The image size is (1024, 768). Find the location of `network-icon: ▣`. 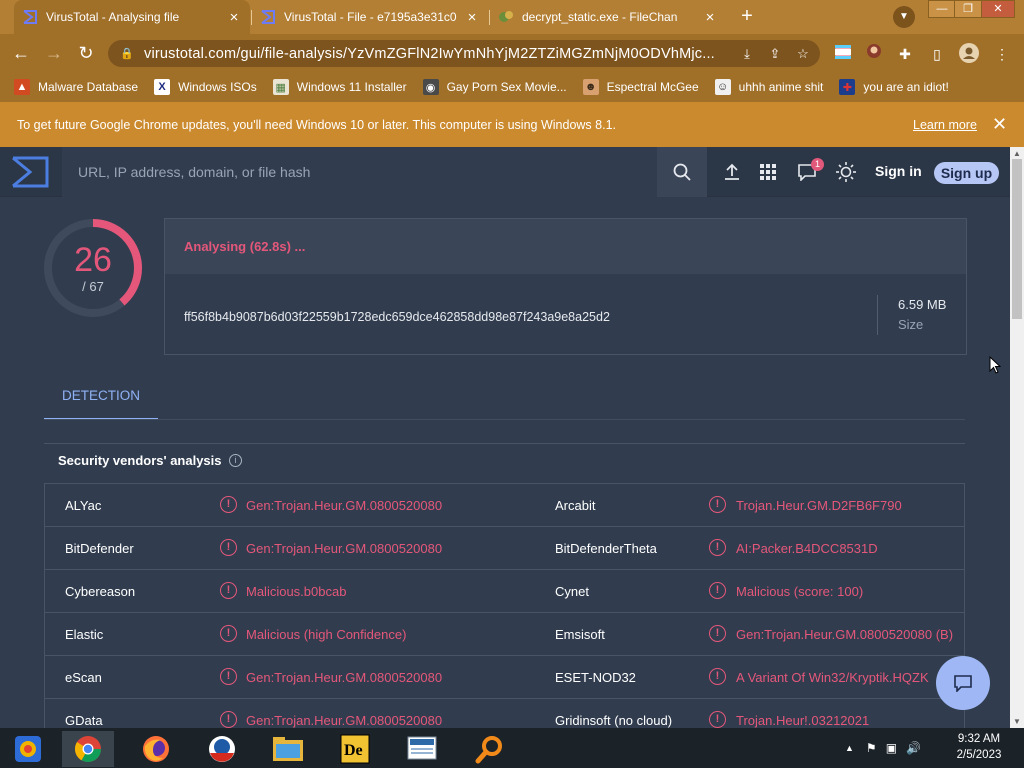

network-icon: ▣ is located at coordinates (891, 748).